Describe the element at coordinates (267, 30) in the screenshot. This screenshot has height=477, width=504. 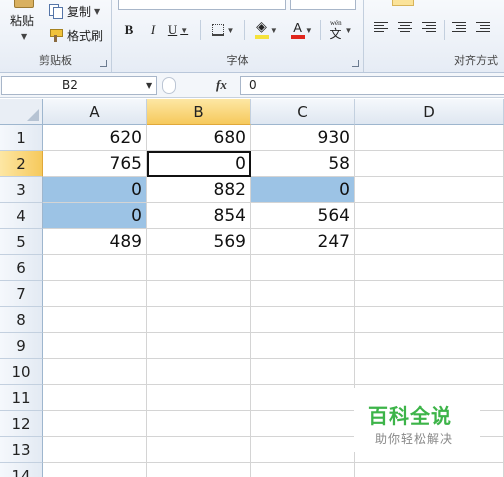
I see `fill-color-button: ◈ ▼` at that location.